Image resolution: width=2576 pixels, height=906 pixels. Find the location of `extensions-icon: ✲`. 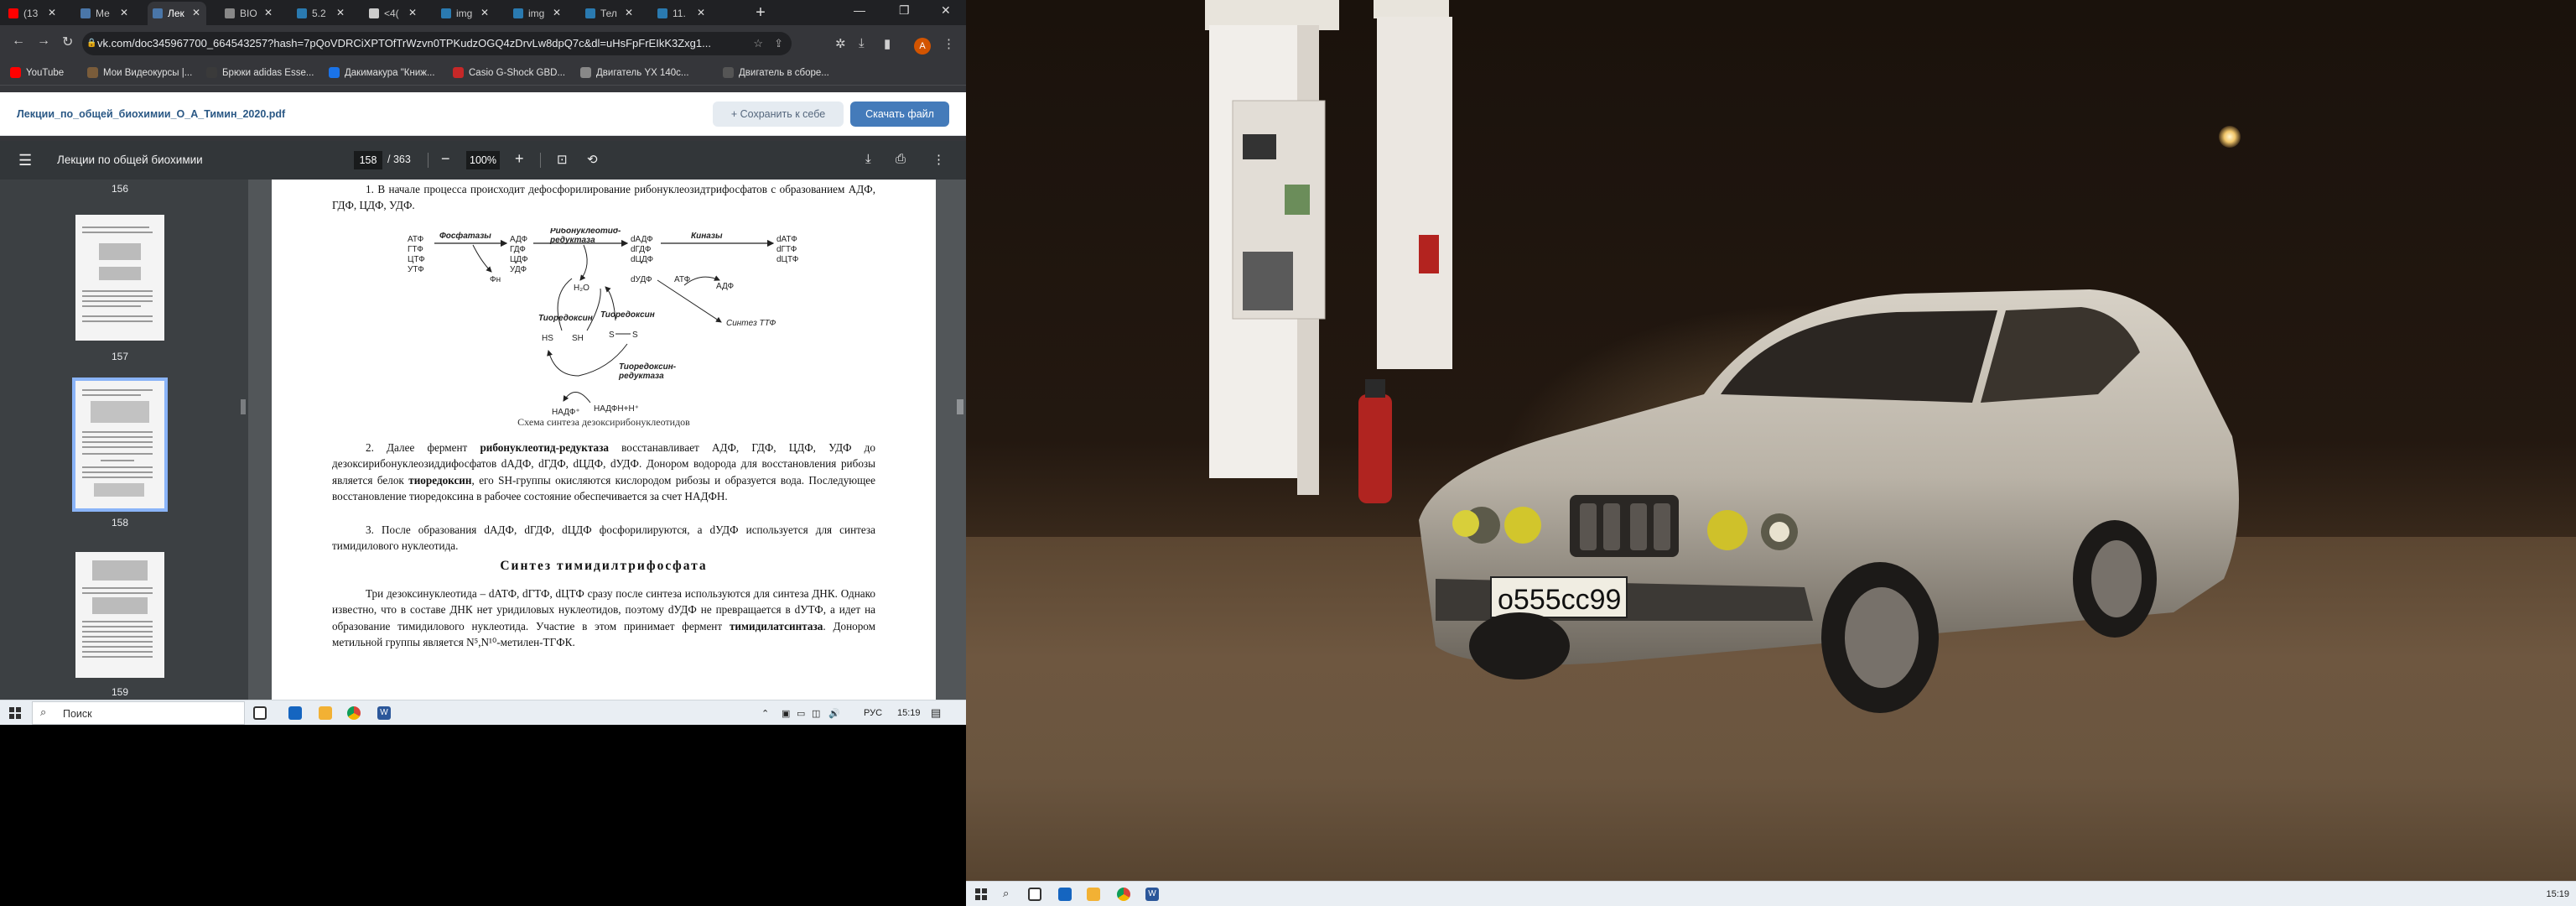

extensions-icon: ✲ is located at coordinates (840, 44).